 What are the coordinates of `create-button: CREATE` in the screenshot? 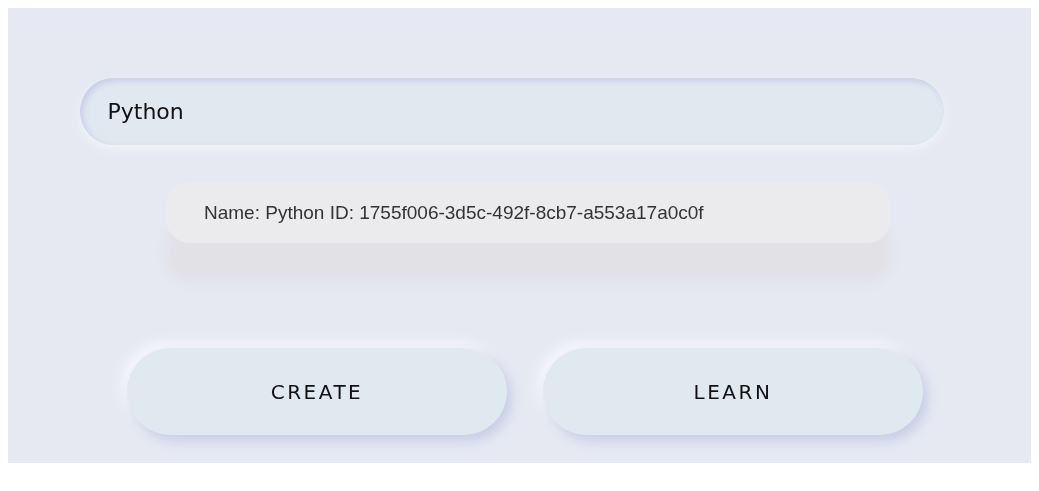 It's located at (317, 391).